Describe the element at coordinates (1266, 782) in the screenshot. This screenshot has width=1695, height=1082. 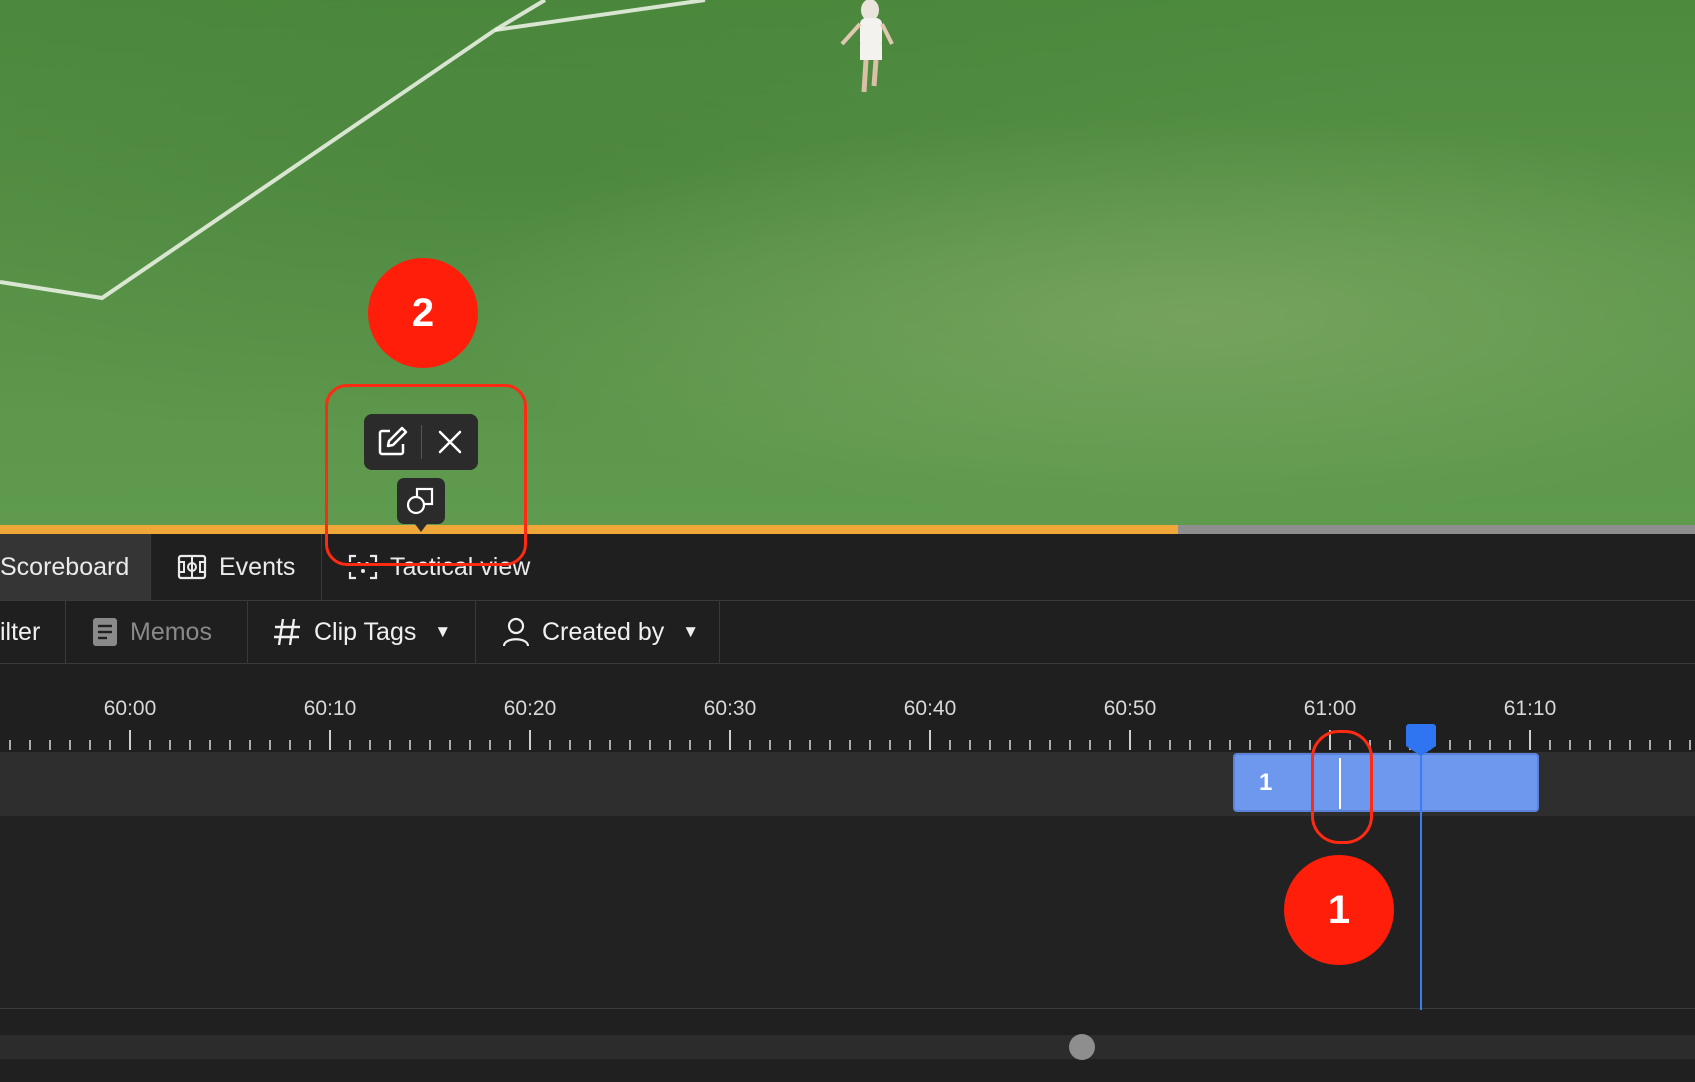
I see `clip-number: 1` at that location.